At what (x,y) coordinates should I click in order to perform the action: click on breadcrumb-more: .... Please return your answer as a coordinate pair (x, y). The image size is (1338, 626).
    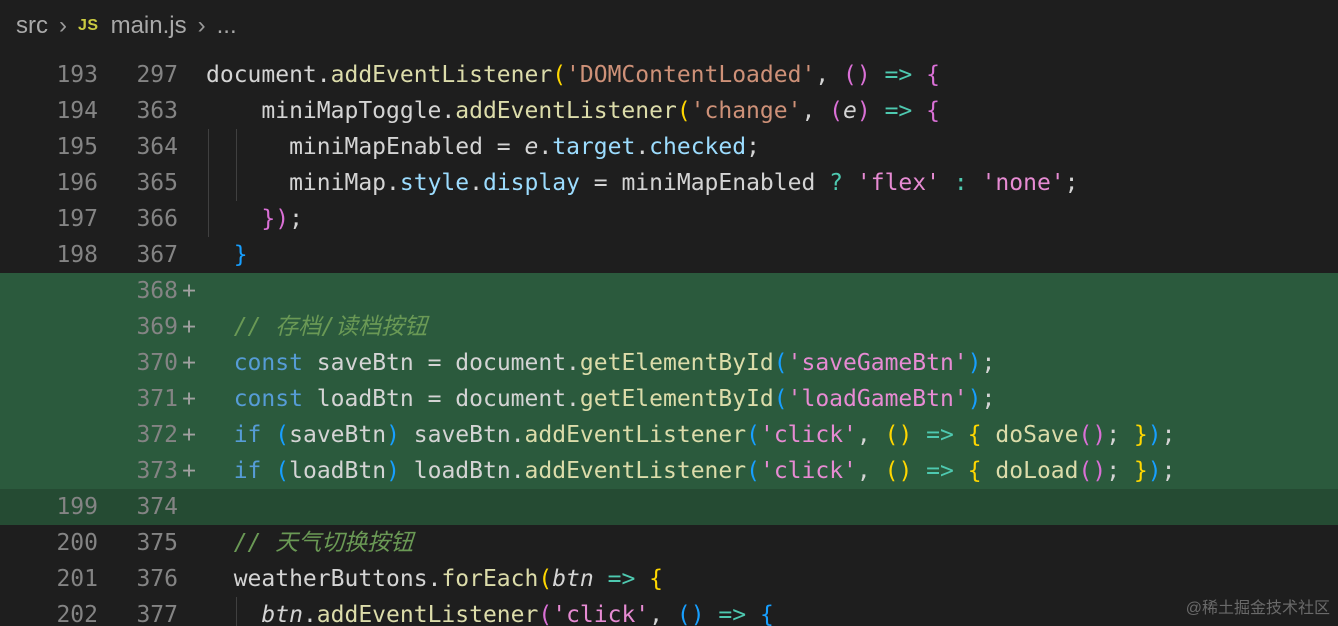
    Looking at the image, I should click on (227, 26).